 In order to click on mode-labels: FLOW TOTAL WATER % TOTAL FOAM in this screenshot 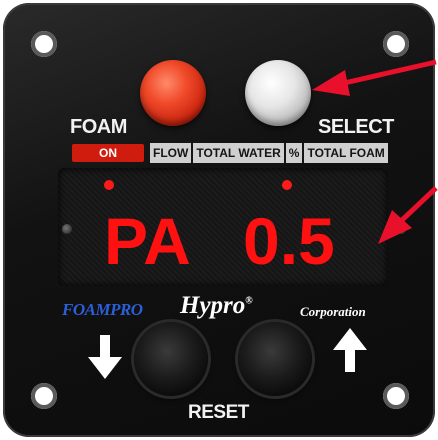, I will do `click(269, 153)`.